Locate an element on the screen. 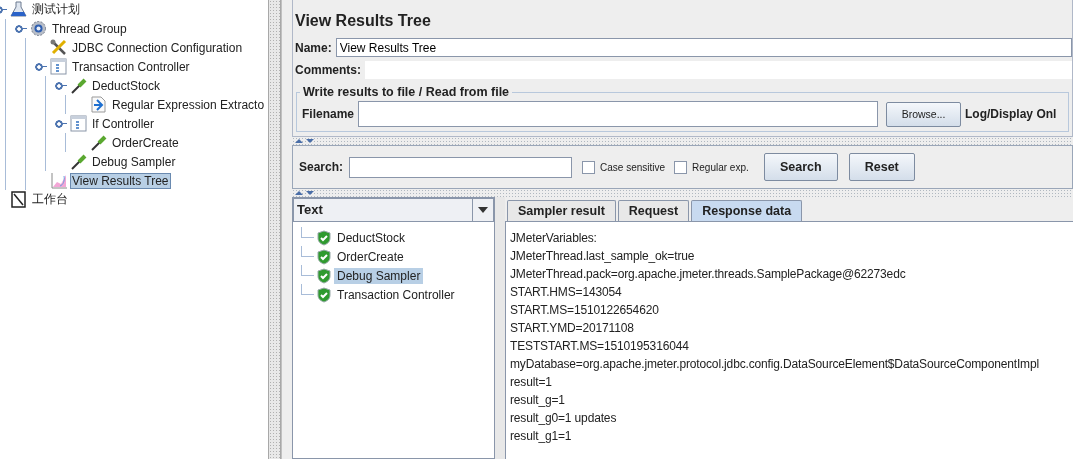 The image size is (1073, 459). gear-icon is located at coordinates (38, 28).